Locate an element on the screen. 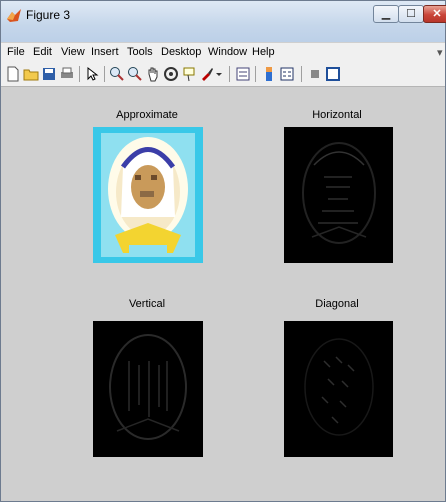 The image size is (446, 502). subplot-title-diagonal: Diagonal is located at coordinates (337, 304).